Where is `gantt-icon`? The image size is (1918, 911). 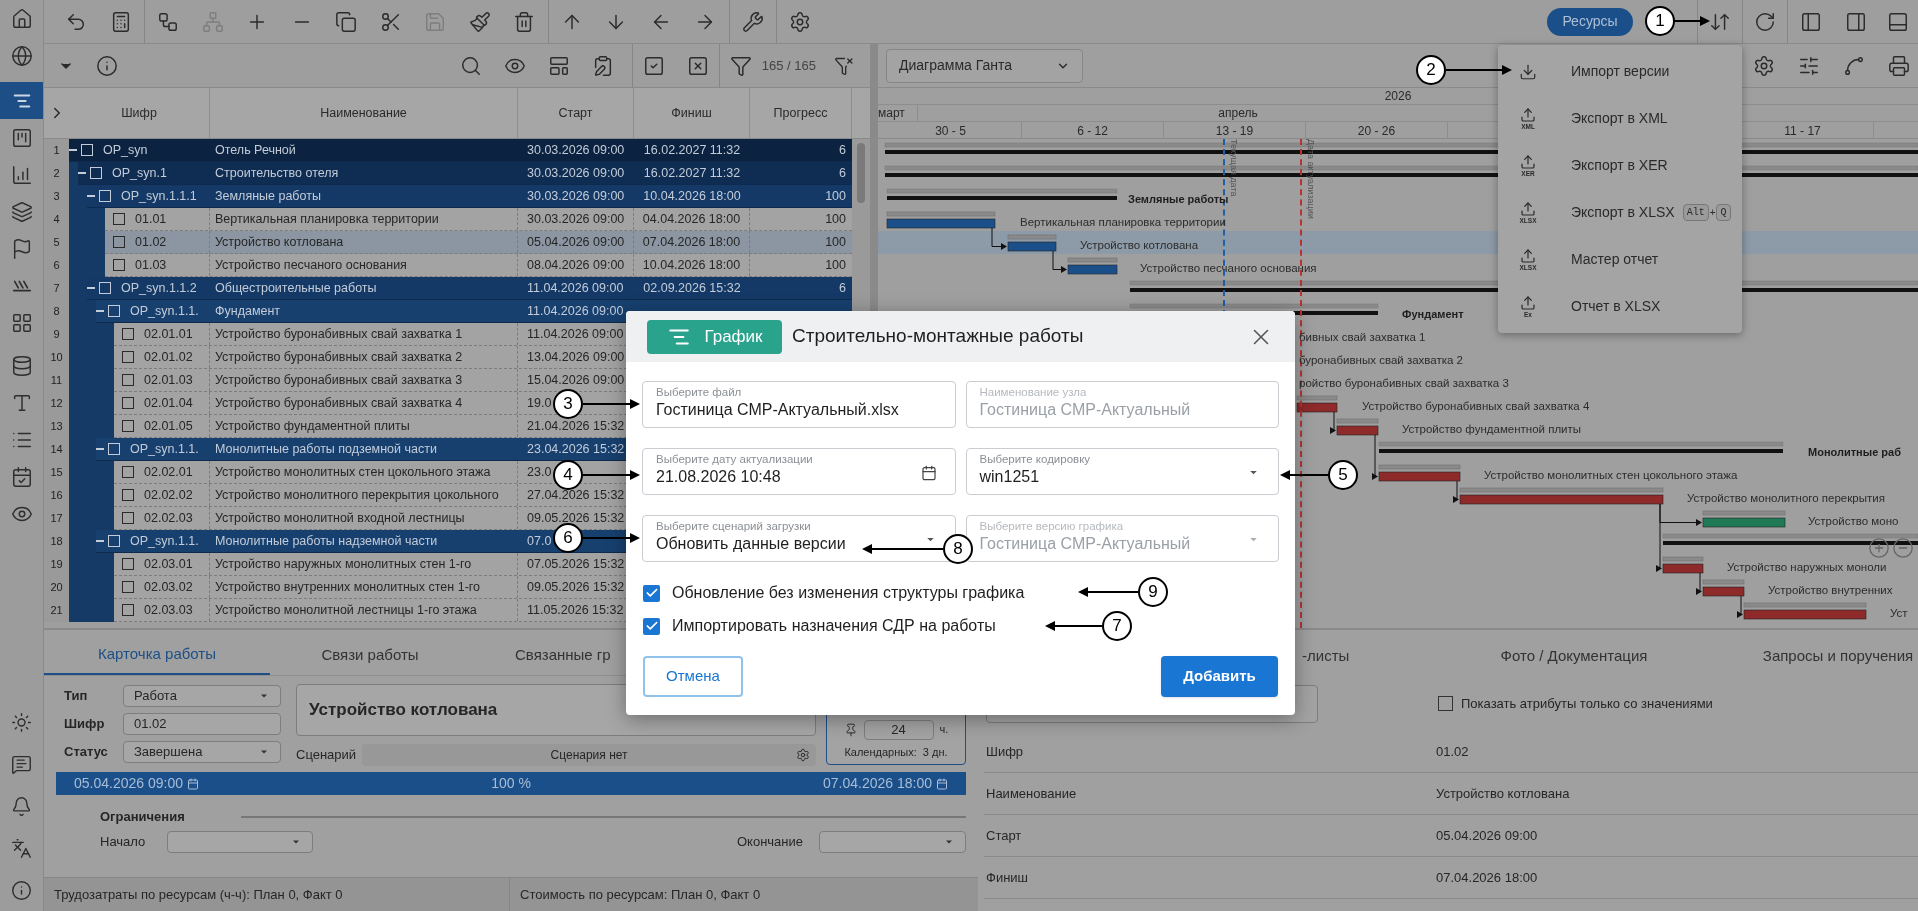 gantt-icon is located at coordinates (21, 100).